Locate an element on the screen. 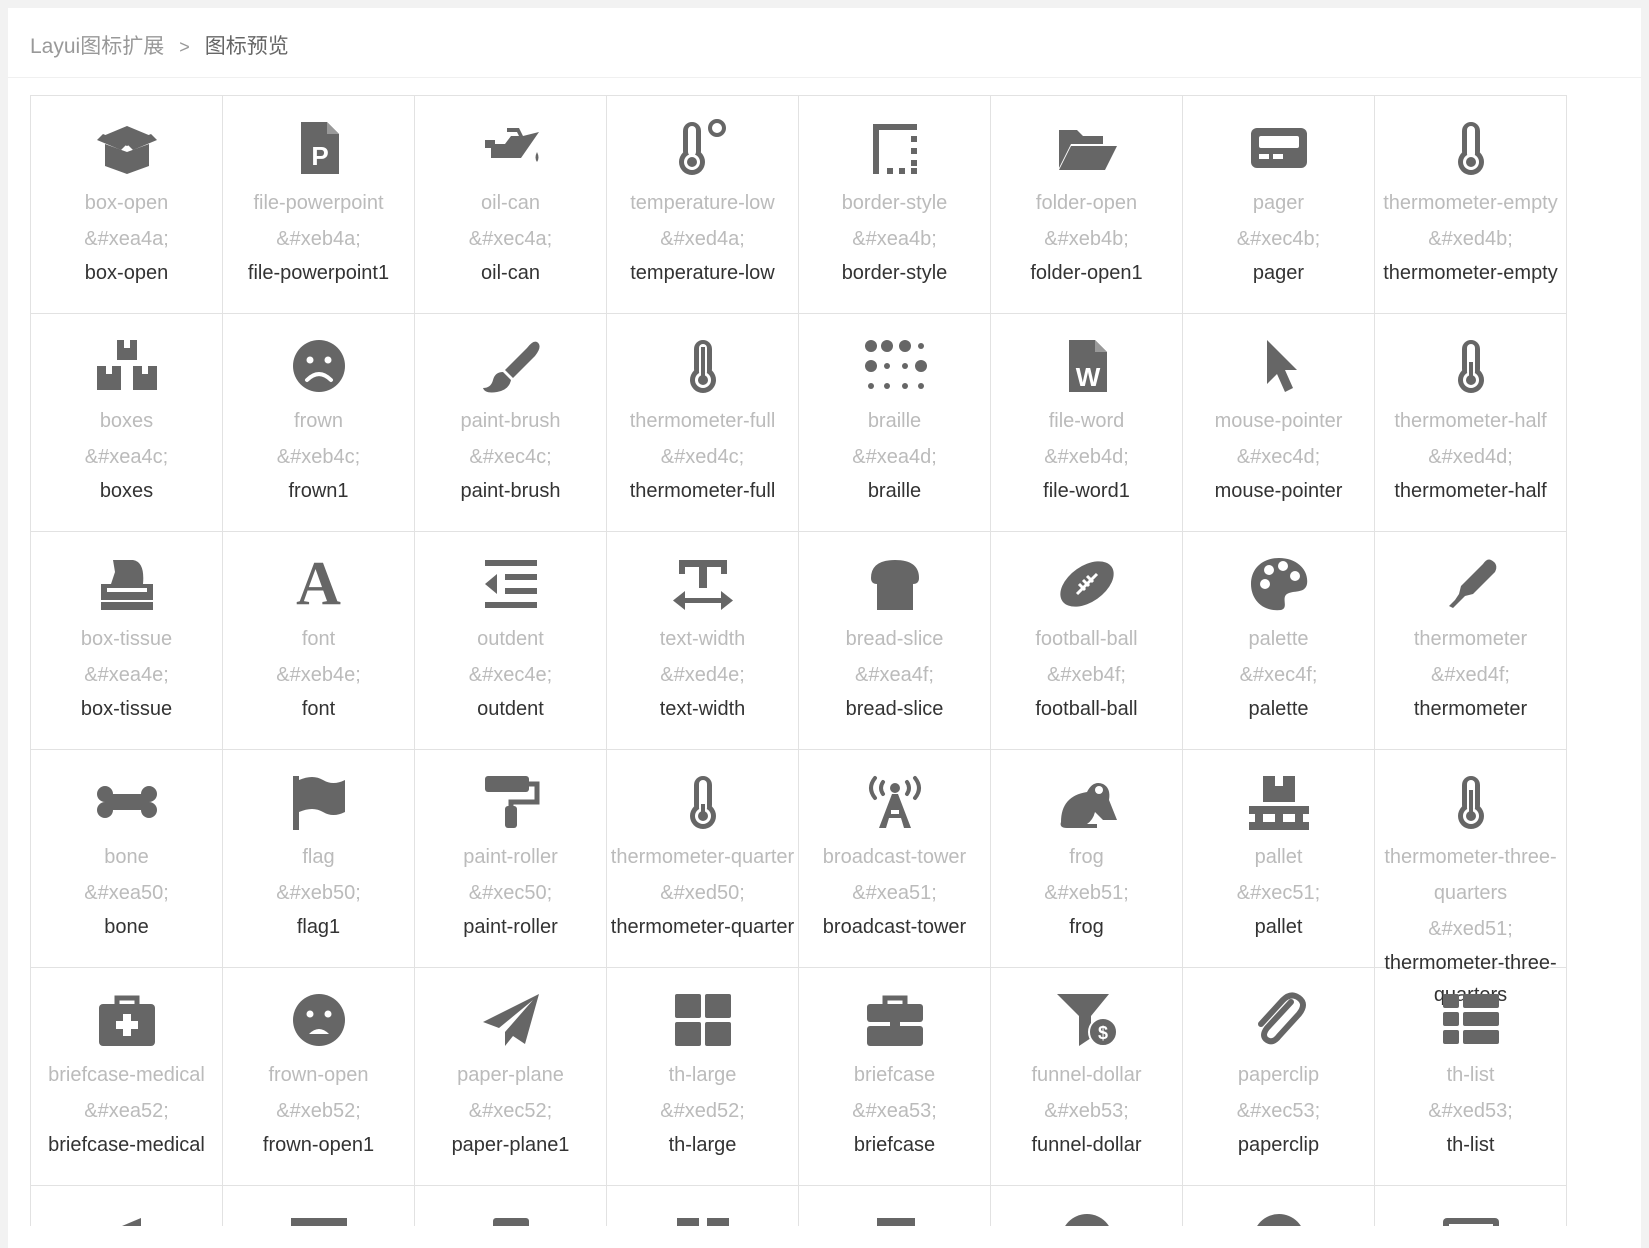  icon-class-name: frog is located at coordinates (1086, 857).